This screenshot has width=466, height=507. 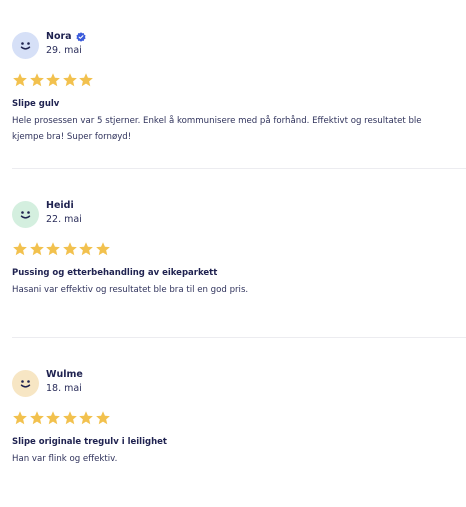 I want to click on reviewer-name: Heidi, so click(x=60, y=205).